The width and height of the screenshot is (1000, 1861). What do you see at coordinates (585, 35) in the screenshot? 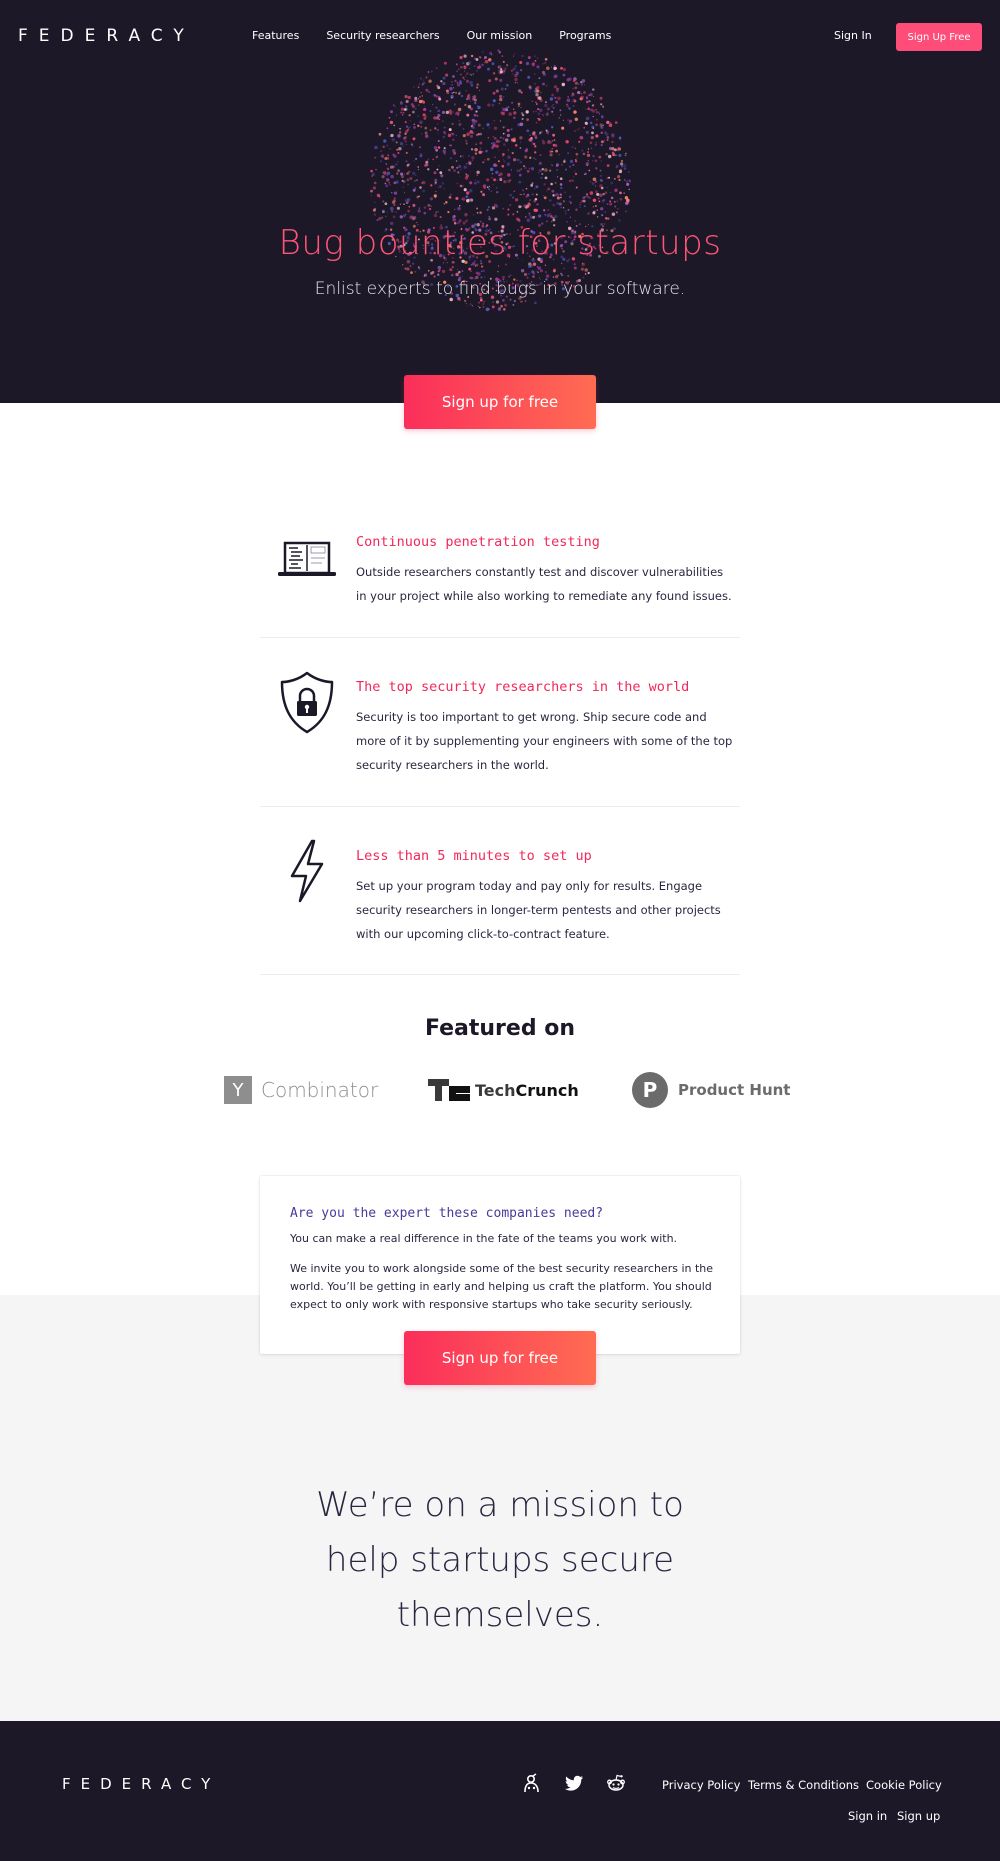
I see `nav-programs: Programs` at bounding box center [585, 35].